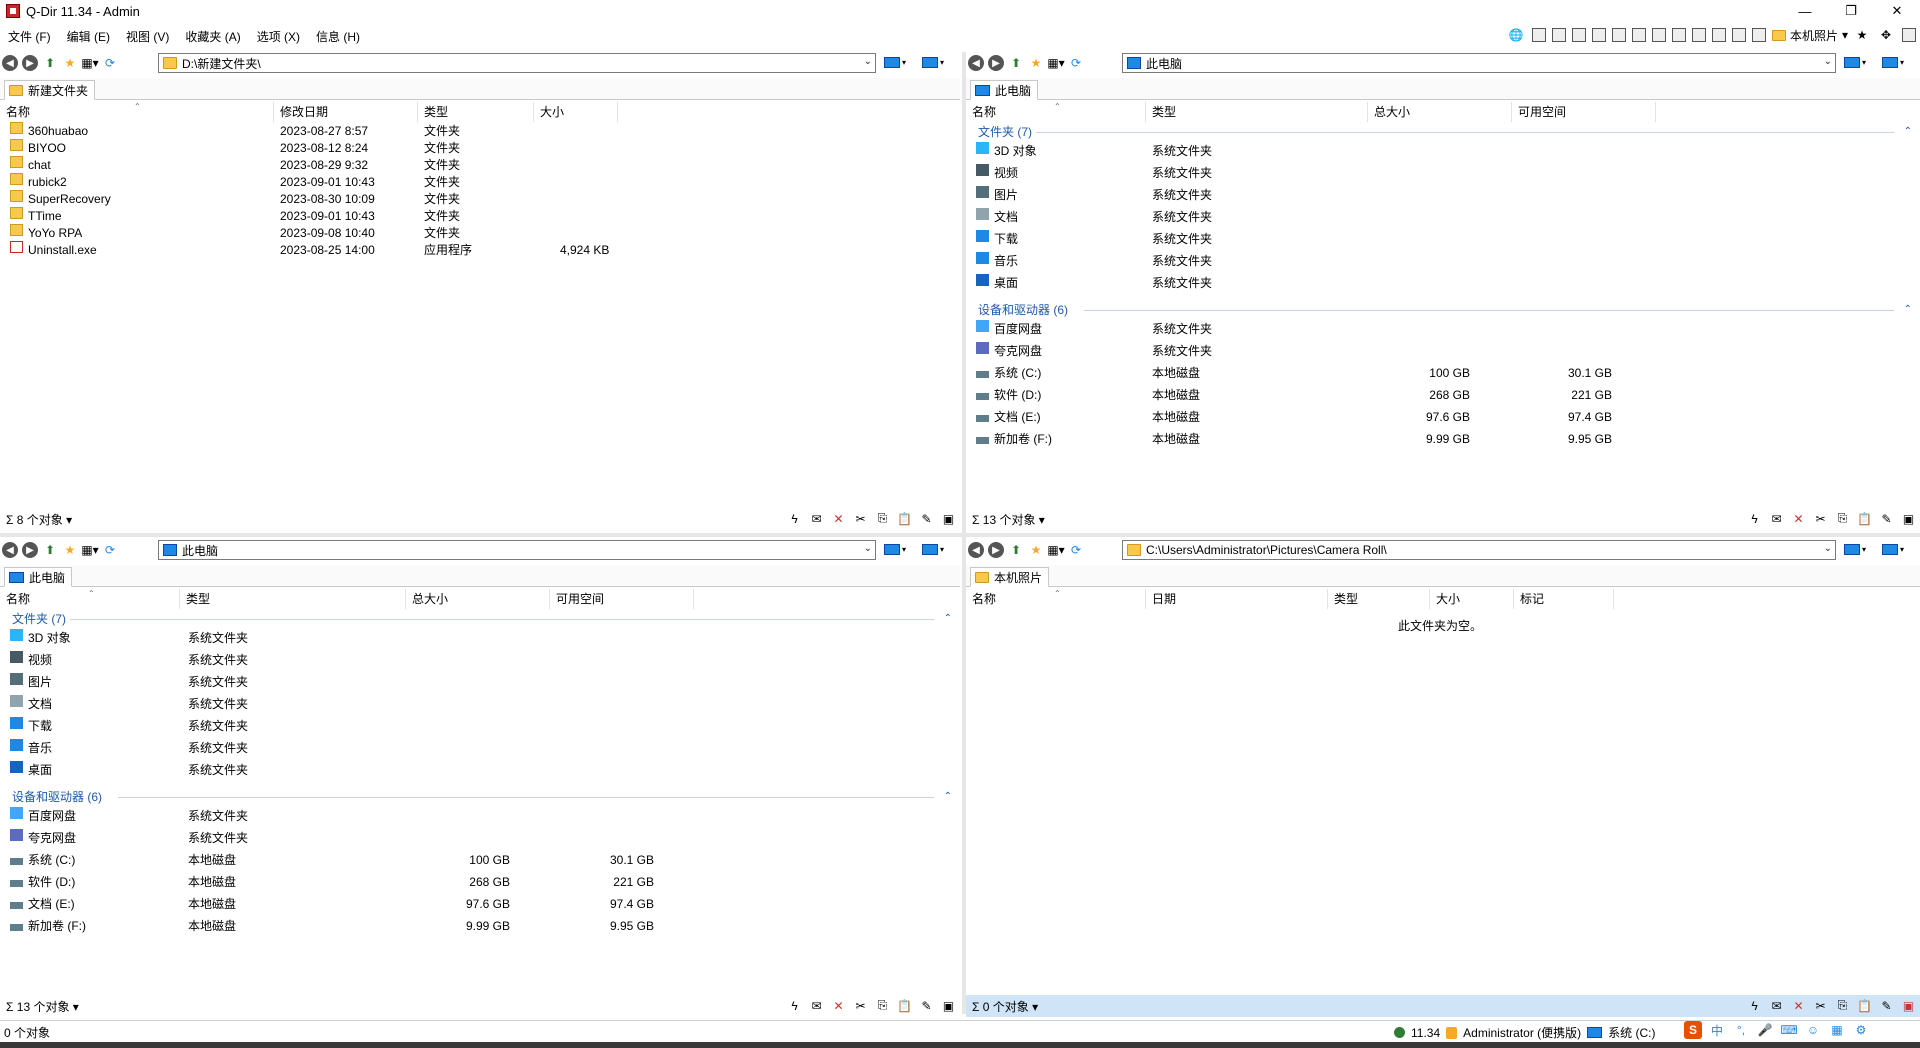 The width and height of the screenshot is (1920, 1048). What do you see at coordinates (576, 112) in the screenshot?
I see `column-size: 大小` at bounding box center [576, 112].